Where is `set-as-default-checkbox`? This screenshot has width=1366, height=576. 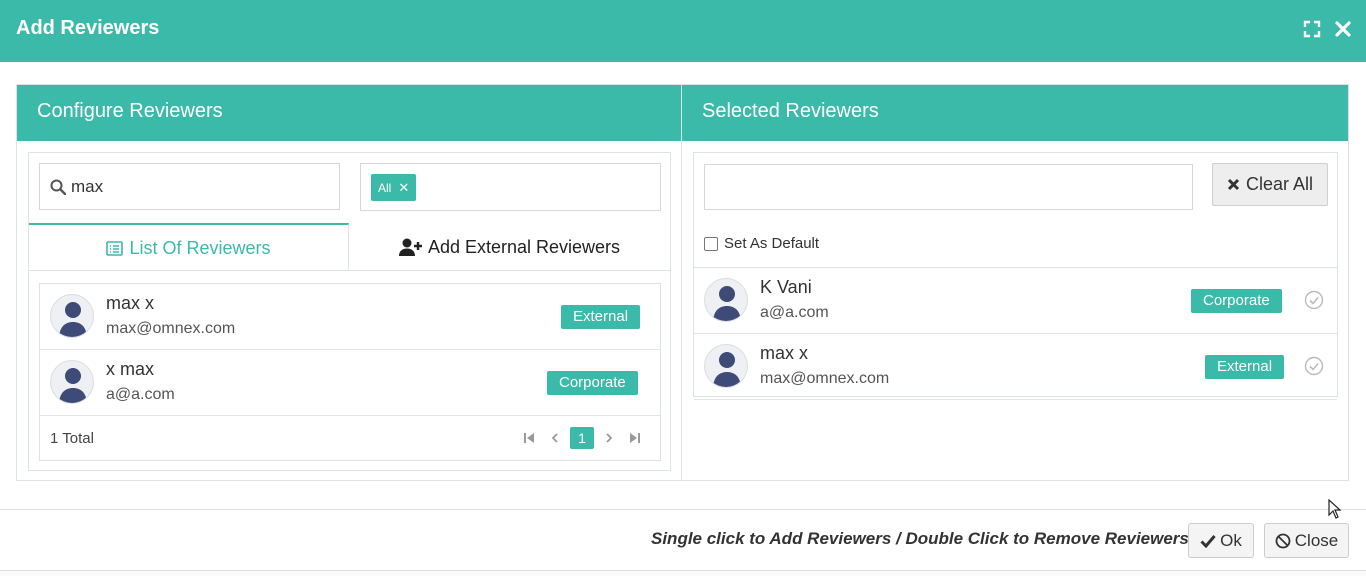 set-as-default-checkbox is located at coordinates (711, 243).